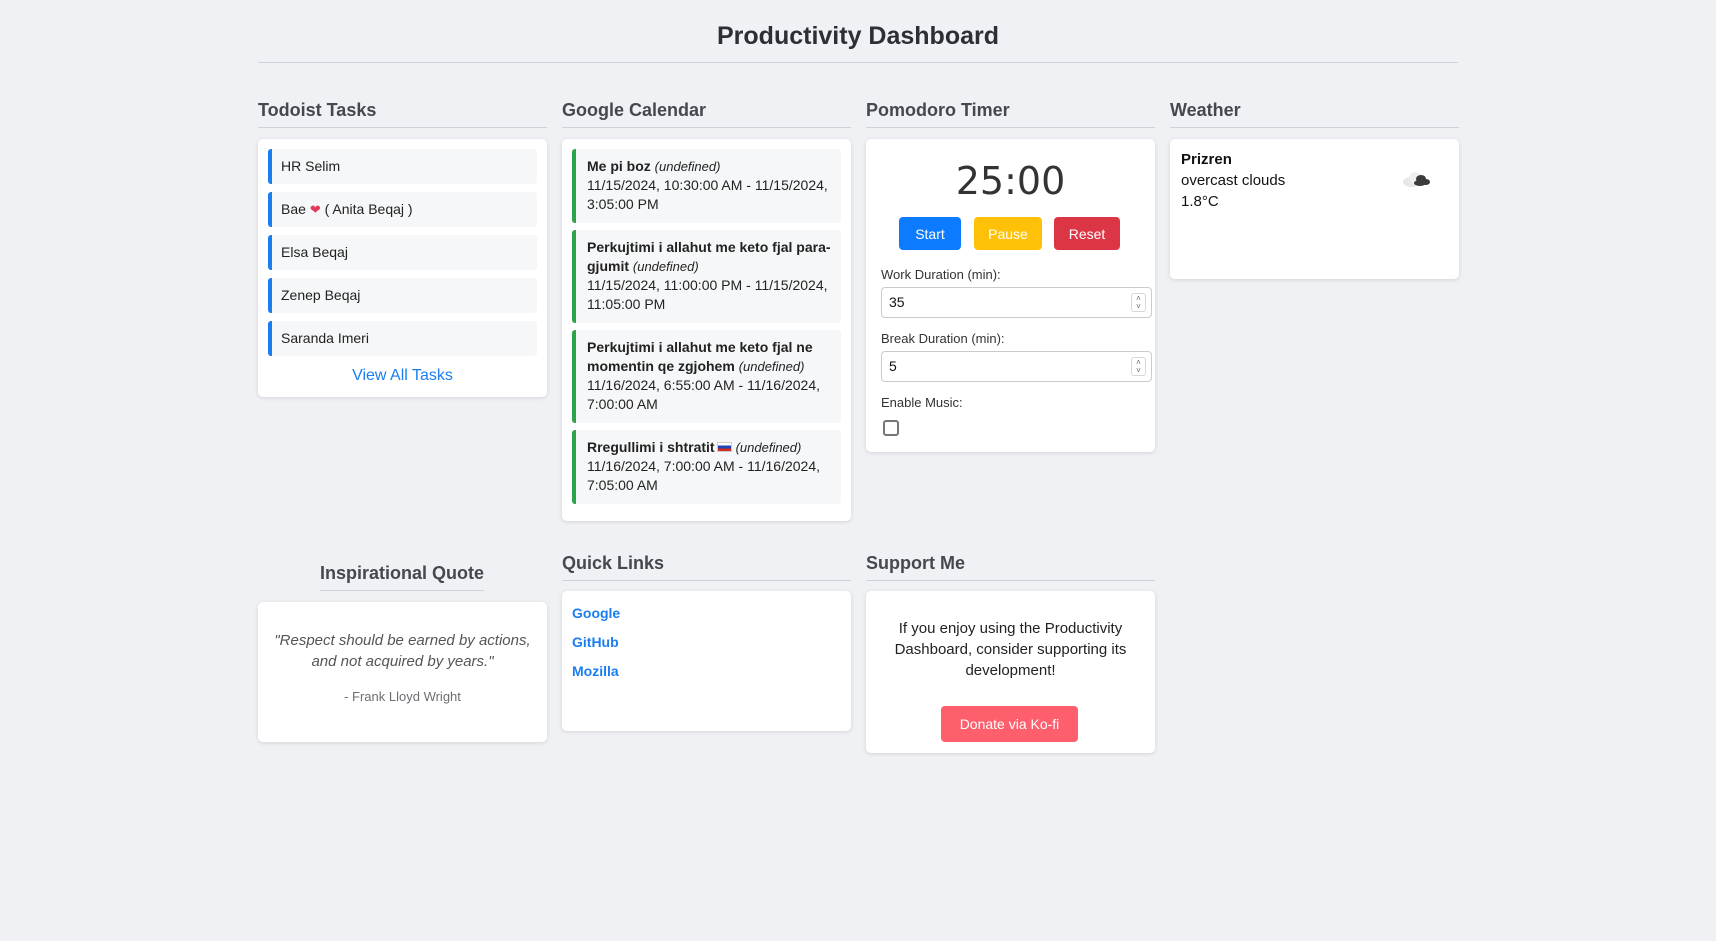 The width and height of the screenshot is (1716, 941). Describe the element at coordinates (1009, 724) in the screenshot. I see `donate-button: Donate via Ko-fi` at that location.